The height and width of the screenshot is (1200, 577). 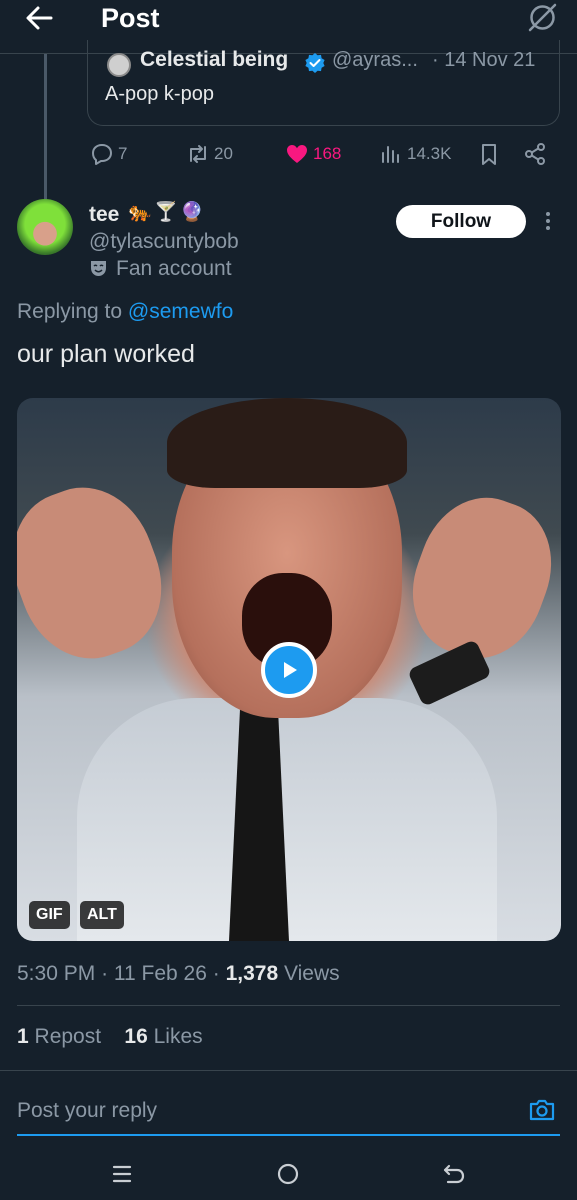 What do you see at coordinates (192, 212) in the screenshot?
I see `crystal-ball-emoji: 🔮` at bounding box center [192, 212].